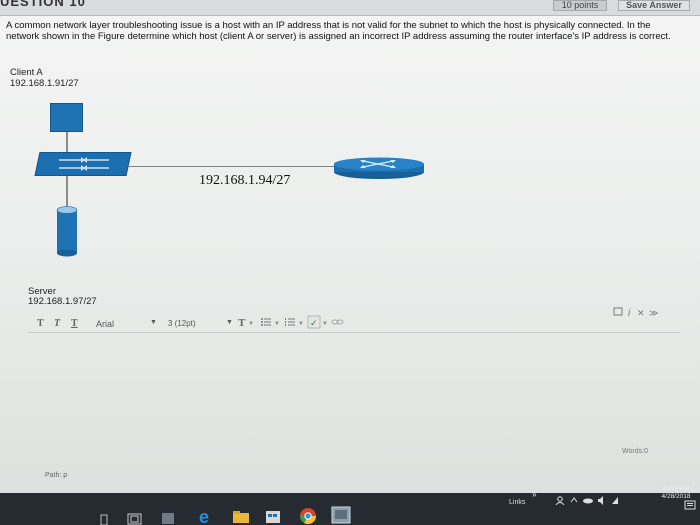 This screenshot has height=525, width=700. I want to click on collapse-icon: ≫, so click(653, 313).